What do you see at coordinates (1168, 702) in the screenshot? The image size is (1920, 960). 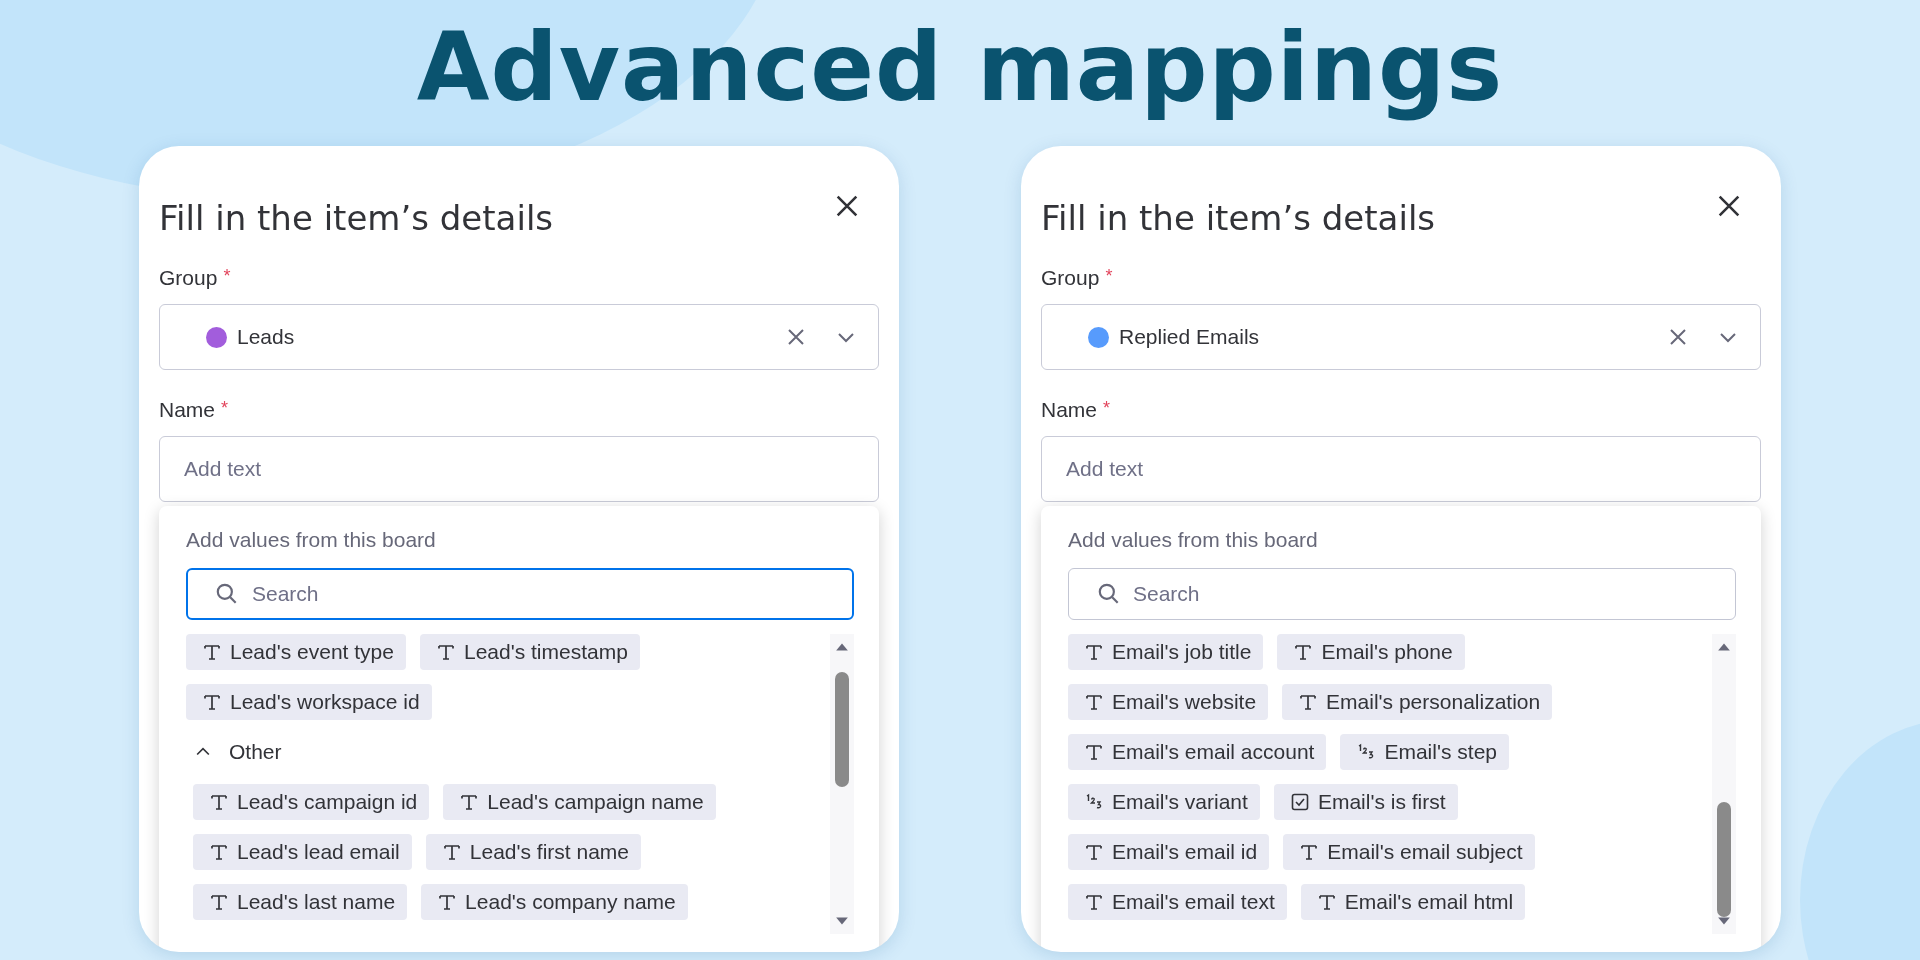 I see `column-chip: Email's website` at bounding box center [1168, 702].